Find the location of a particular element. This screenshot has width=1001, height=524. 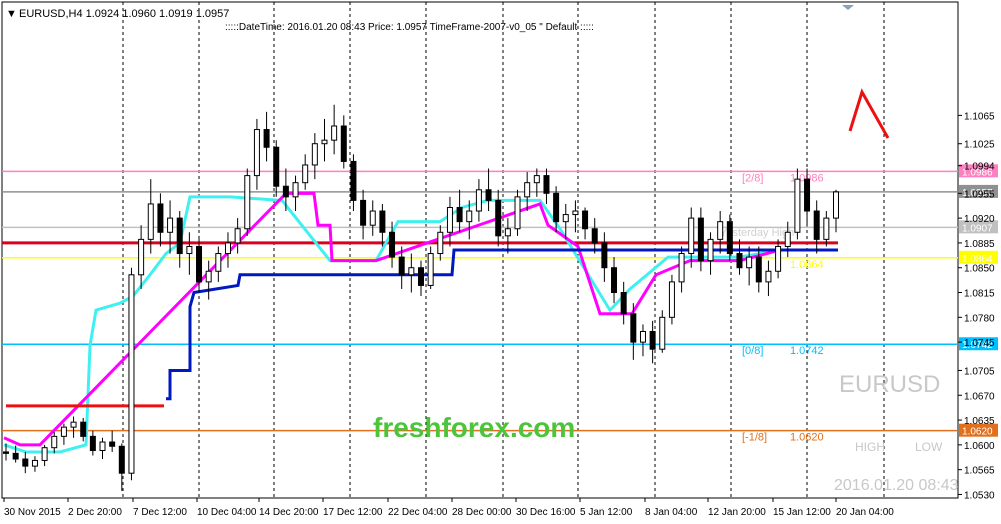

price-tick-label: 1.0635 is located at coordinates (979, 421).